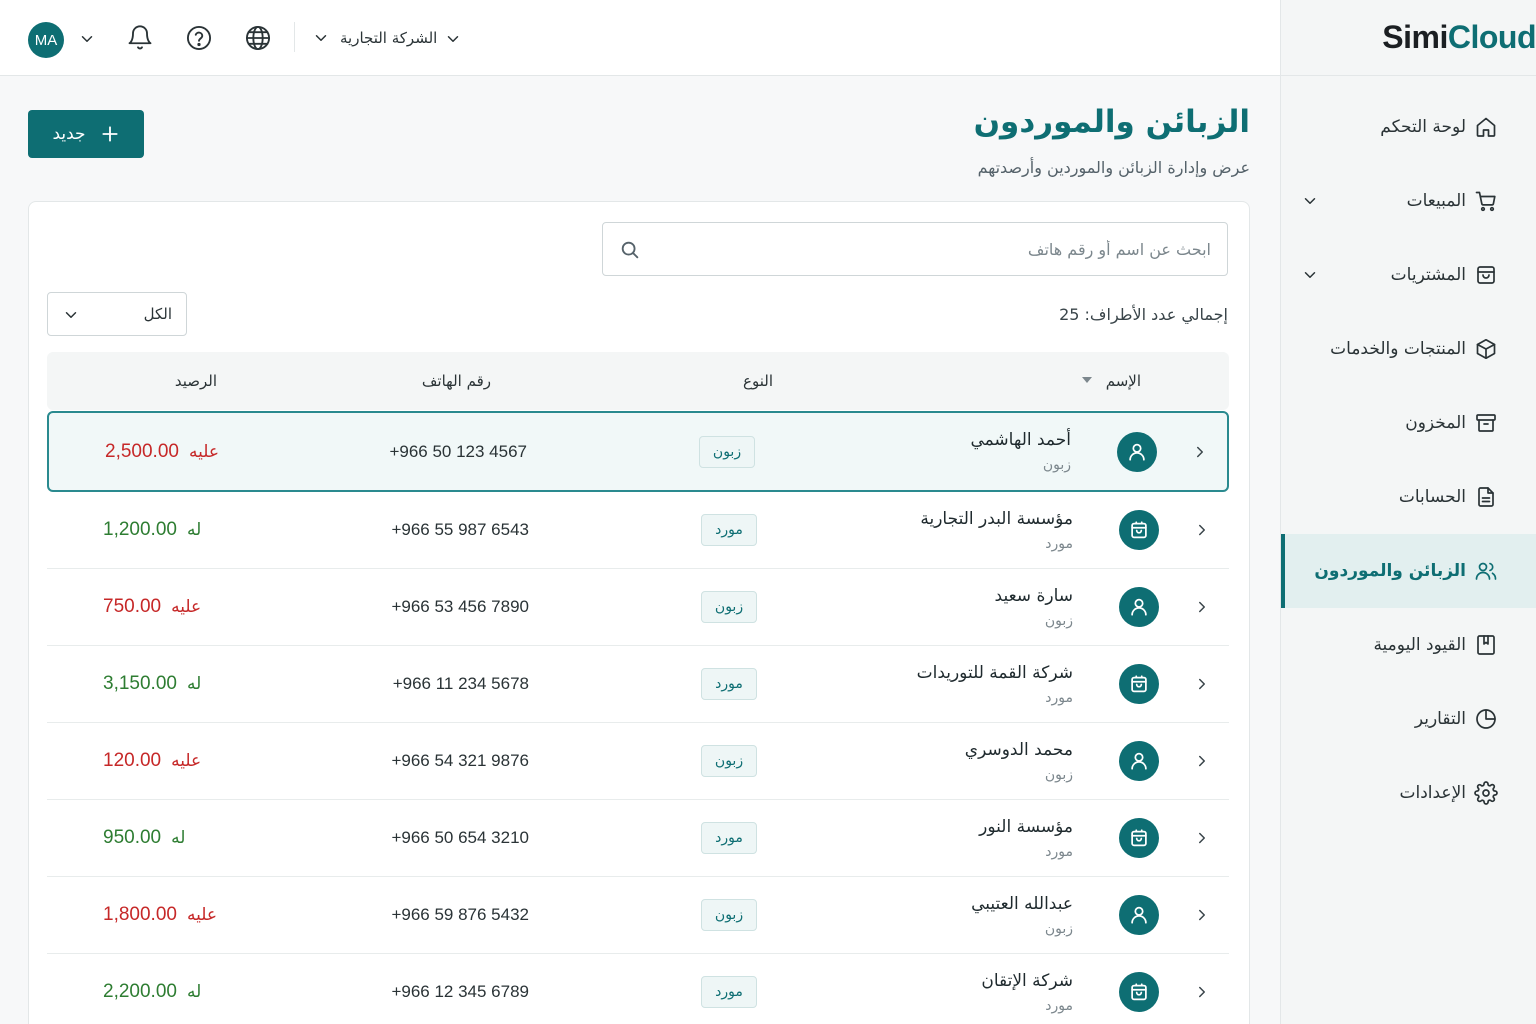  I want to click on sidebar-item-label: المخزون, so click(1435, 423).